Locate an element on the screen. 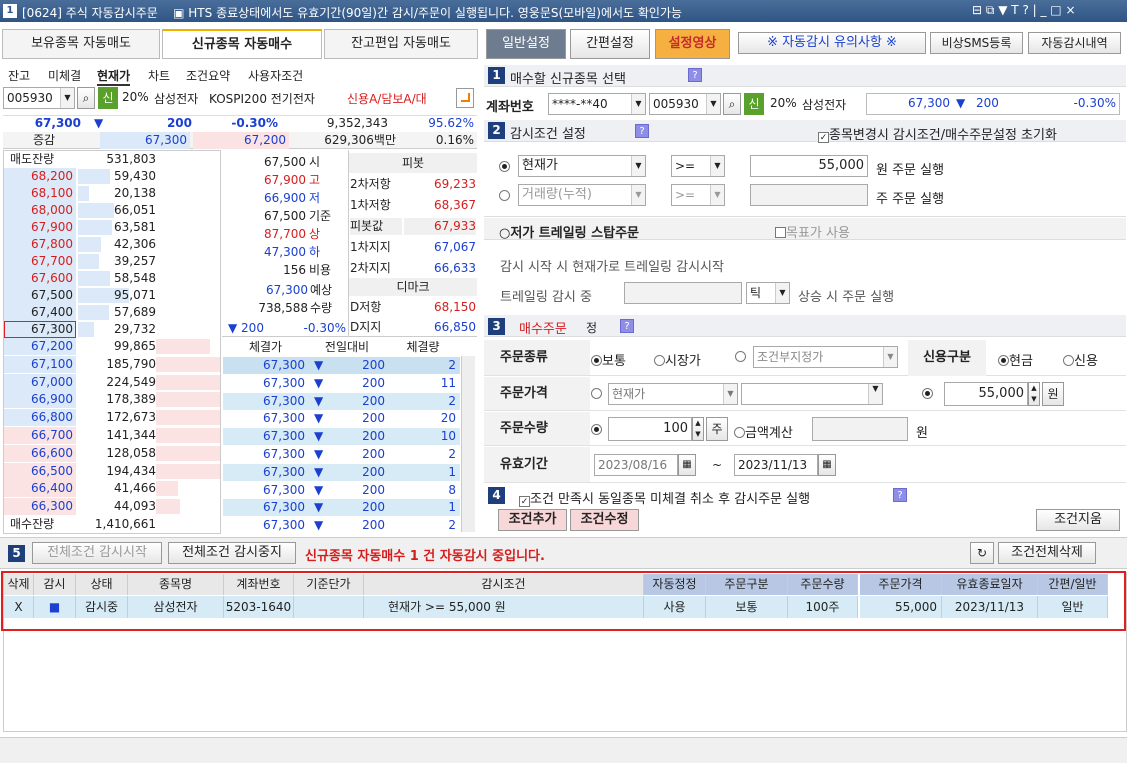 Image resolution: width=1127 pixels, height=763 pixels. date-to-input: 2023/11/13 is located at coordinates (776, 465).